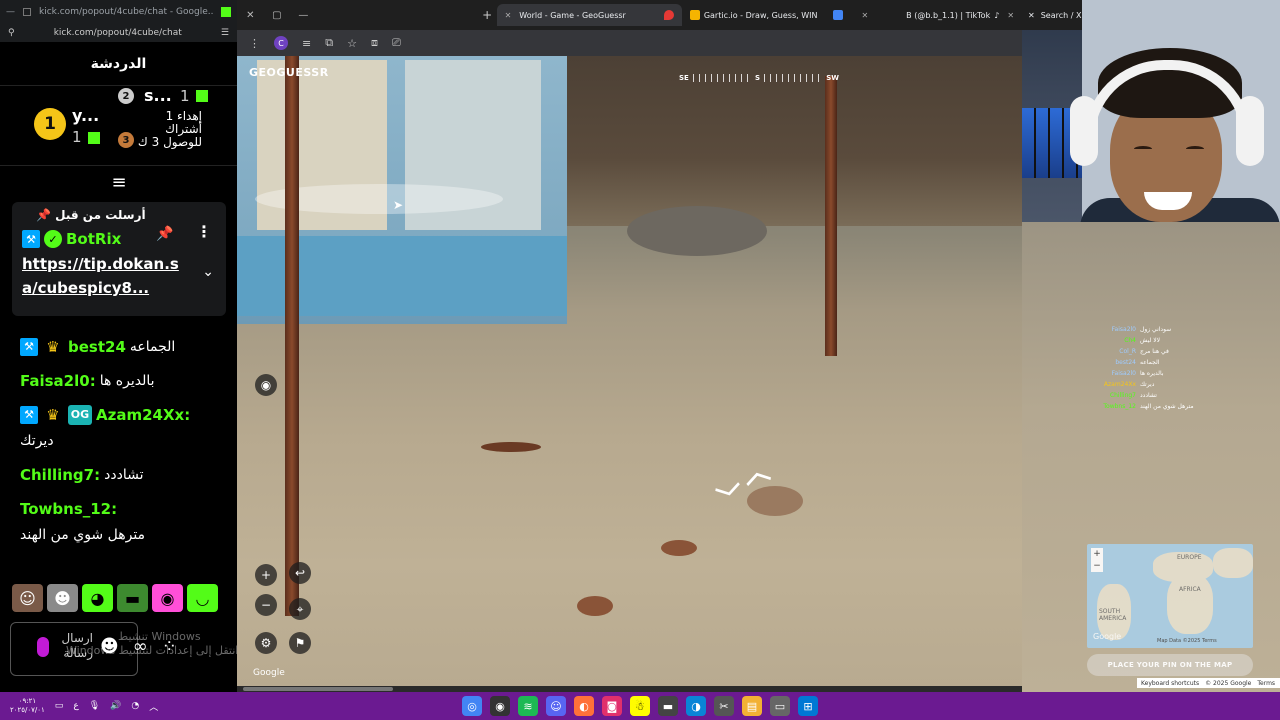  Describe the element at coordinates (119, 215) in the screenshot. I see `pinned-header: 📌 أرسلت من قبل` at that location.